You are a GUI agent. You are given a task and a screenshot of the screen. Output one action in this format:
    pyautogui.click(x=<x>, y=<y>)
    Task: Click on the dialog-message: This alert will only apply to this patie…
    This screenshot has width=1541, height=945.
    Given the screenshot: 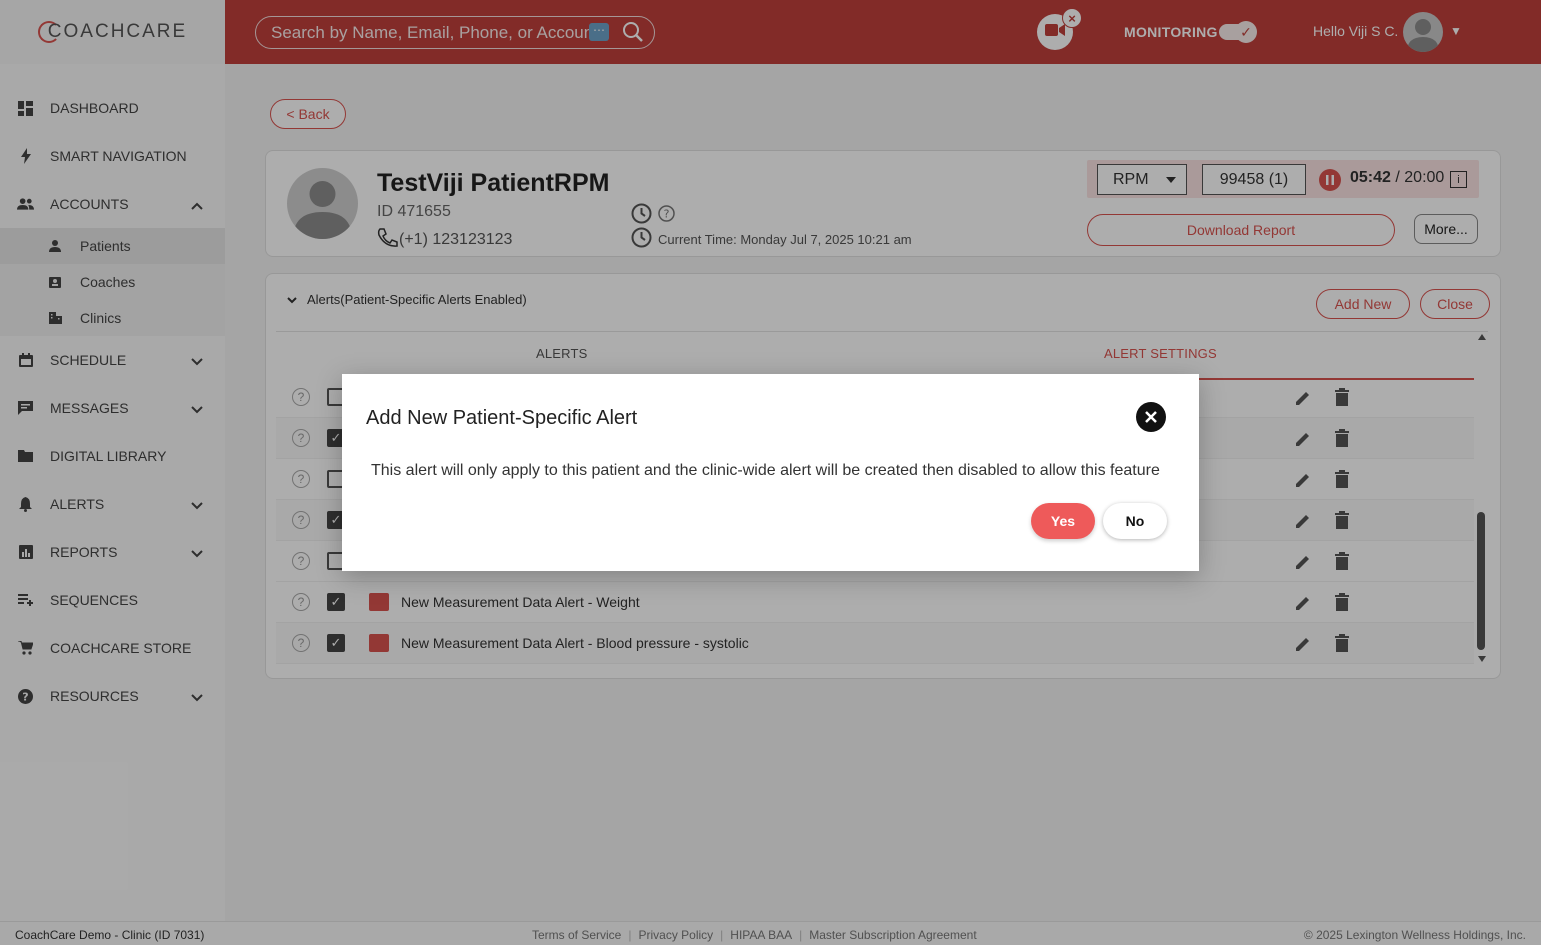 What is the action you would take?
    pyautogui.click(x=765, y=470)
    